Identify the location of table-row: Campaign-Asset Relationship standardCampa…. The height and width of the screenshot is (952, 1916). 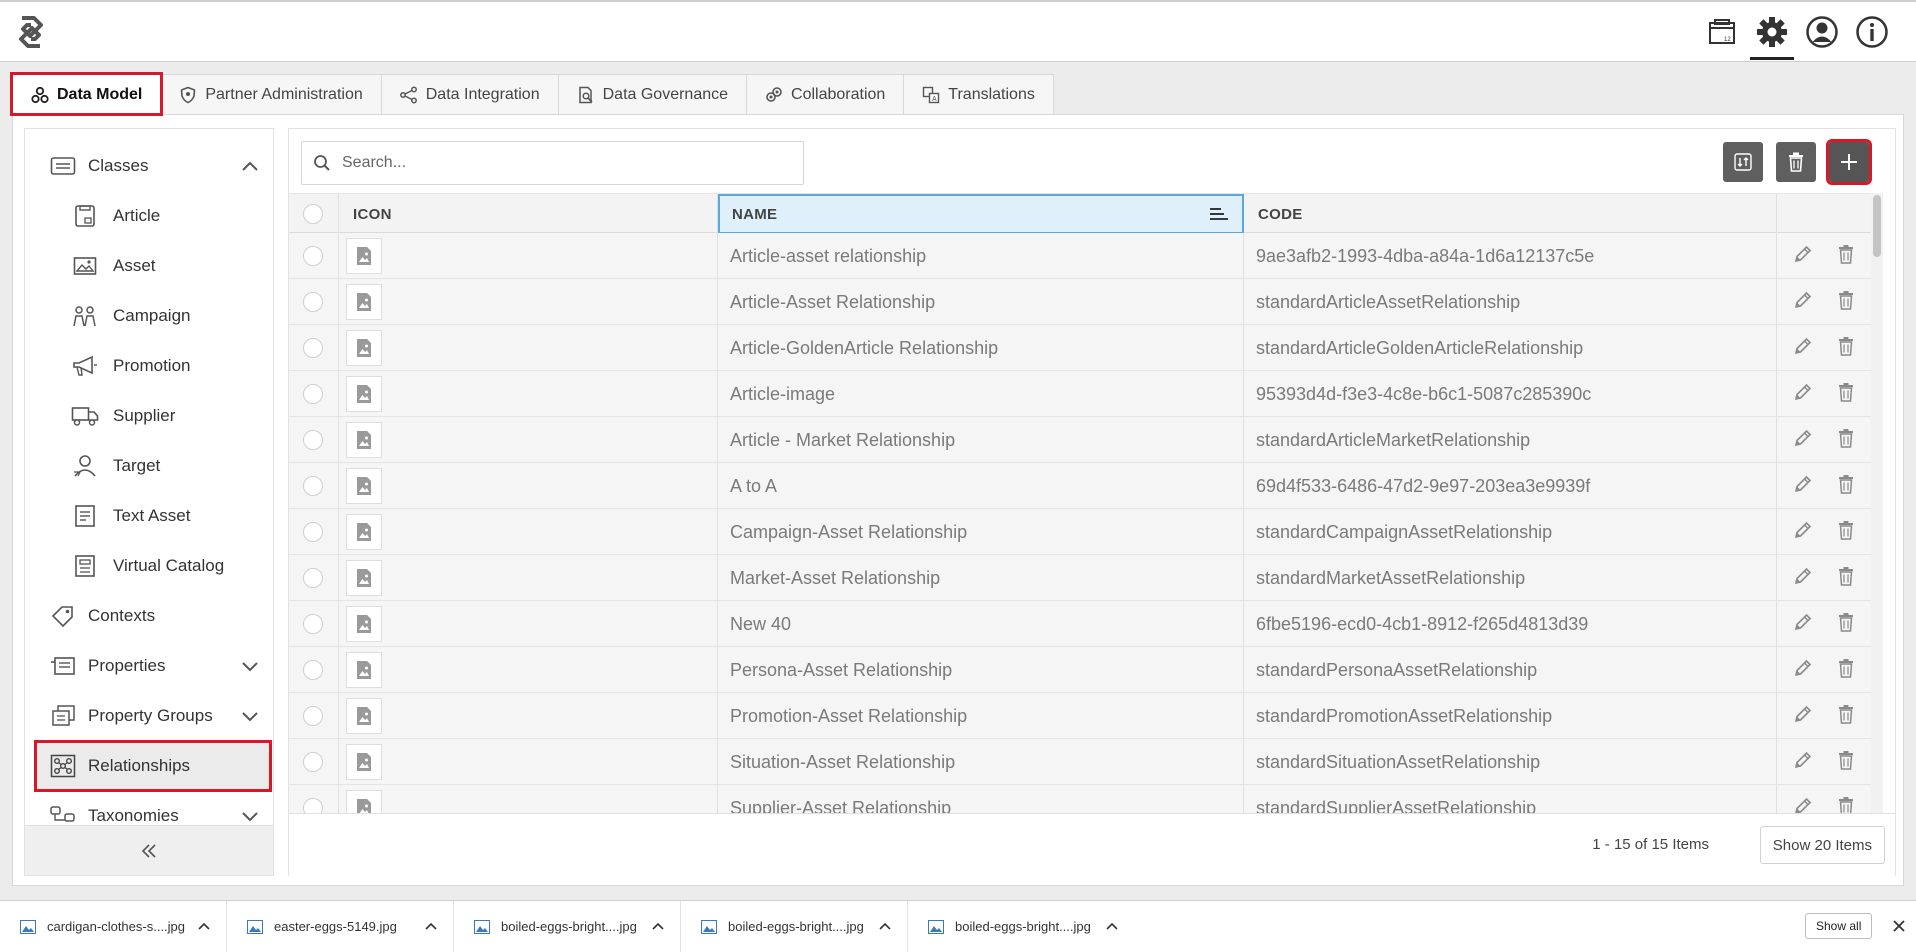
(1086, 532).